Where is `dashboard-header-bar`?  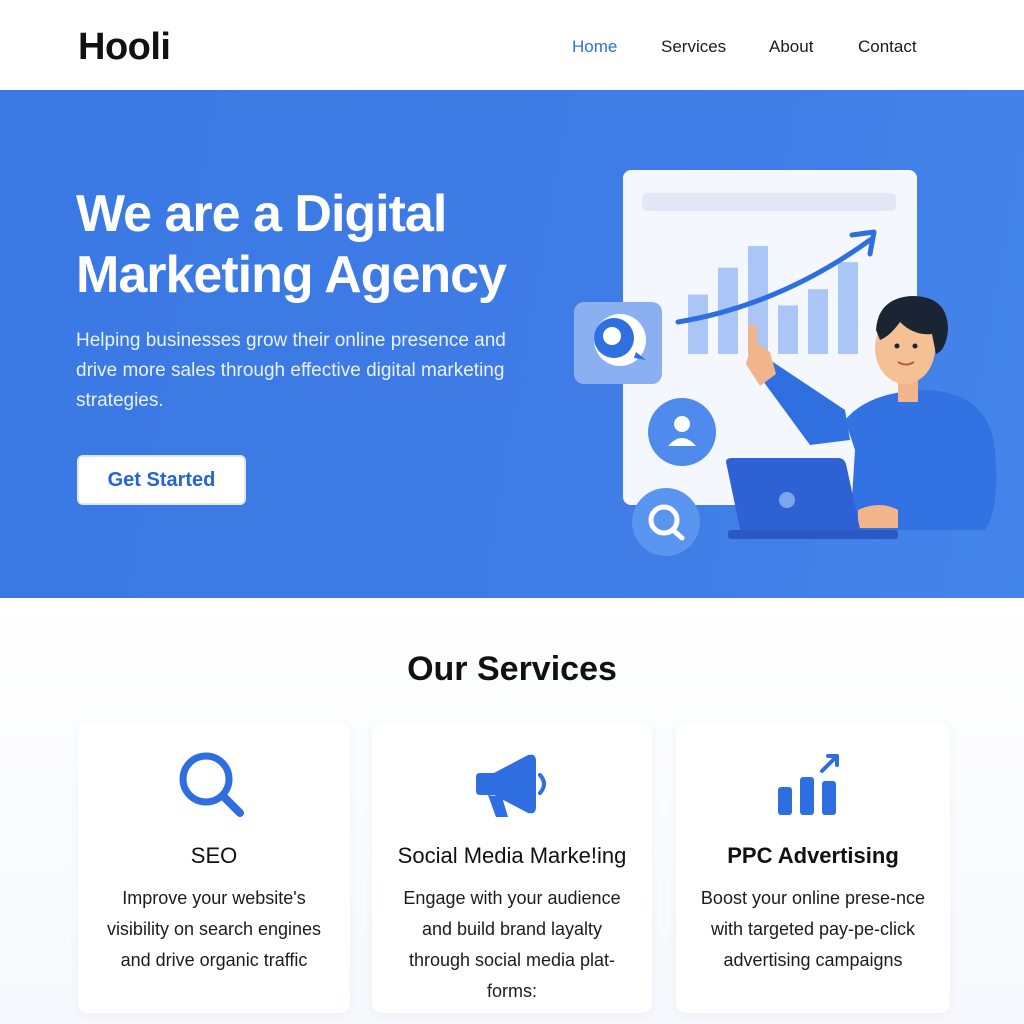
dashboard-header-bar is located at coordinates (769, 202).